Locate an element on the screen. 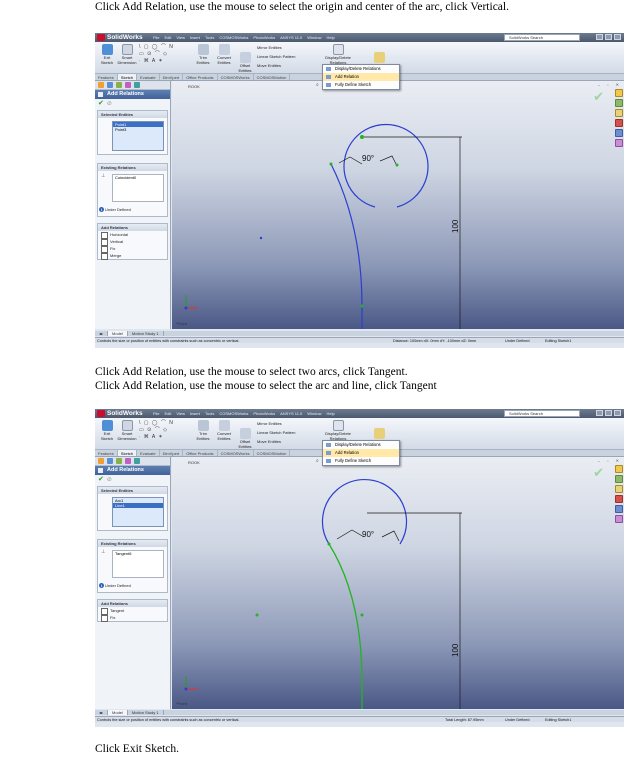 The height and width of the screenshot is (772, 624). relation-merge-button: Merge is located at coordinates (132, 256).